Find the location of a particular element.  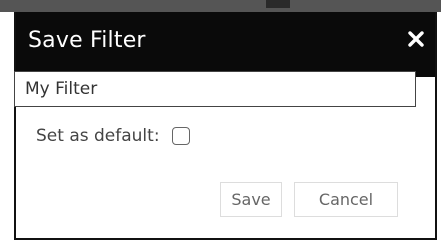

filter-name-input is located at coordinates (215, 89).